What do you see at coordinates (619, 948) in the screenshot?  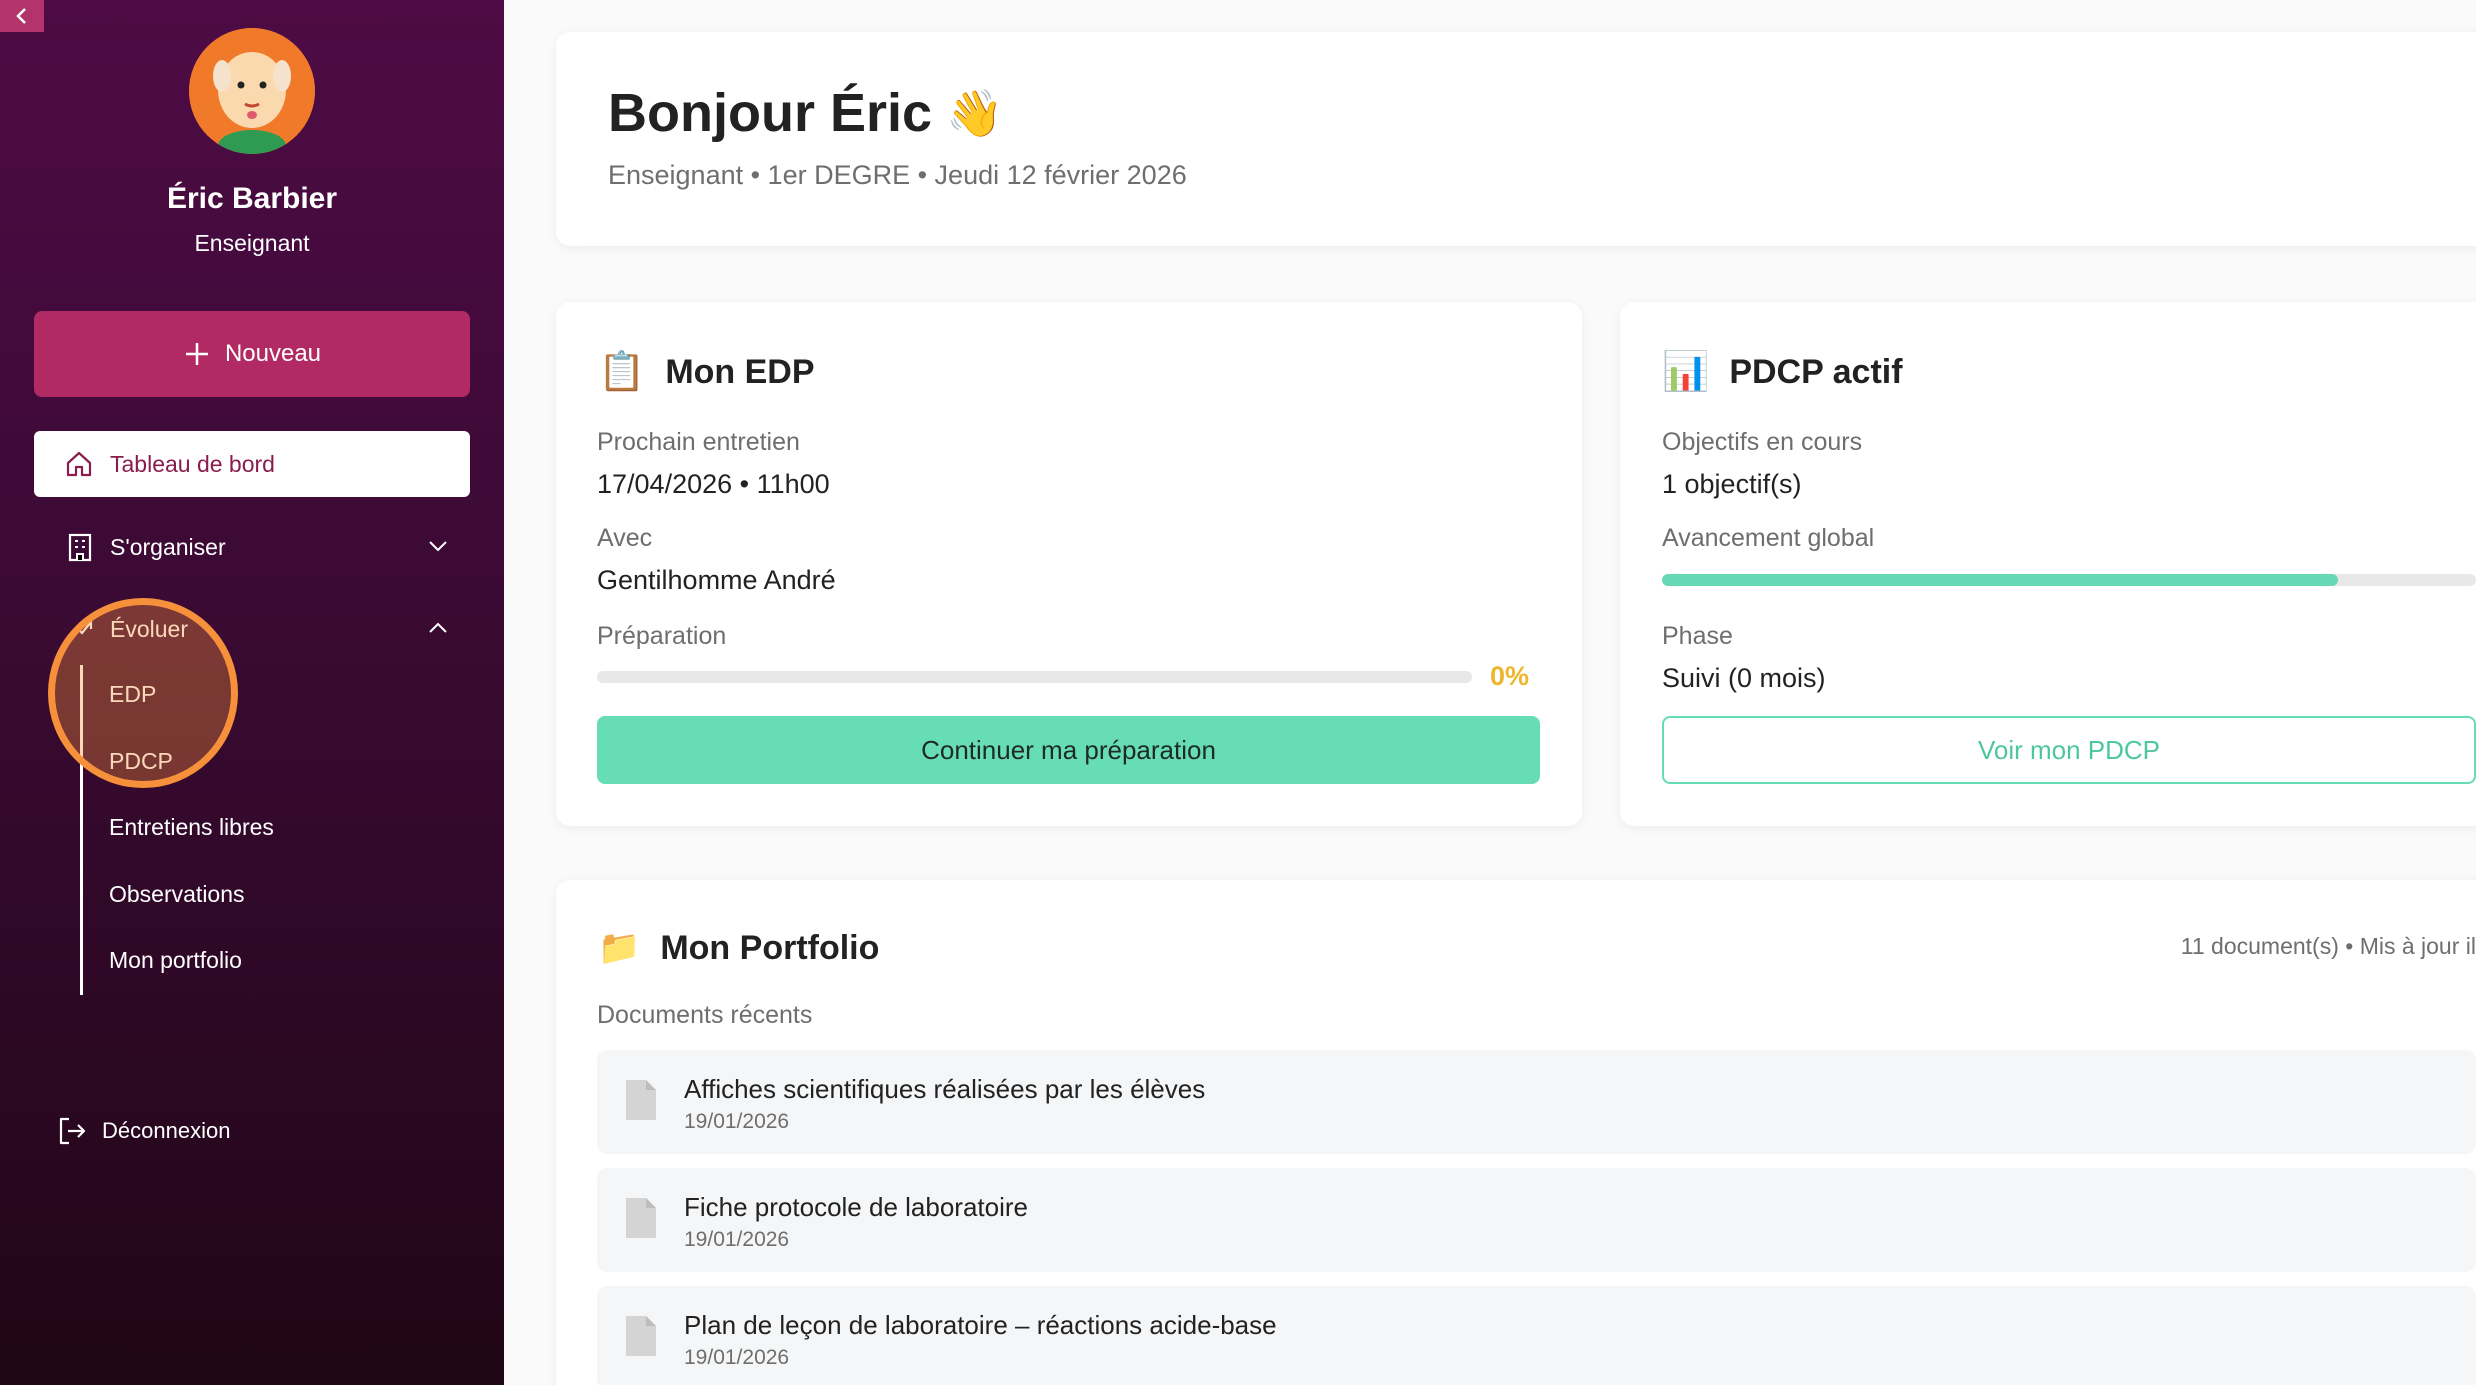 I see `folder-icon: 📁` at bounding box center [619, 948].